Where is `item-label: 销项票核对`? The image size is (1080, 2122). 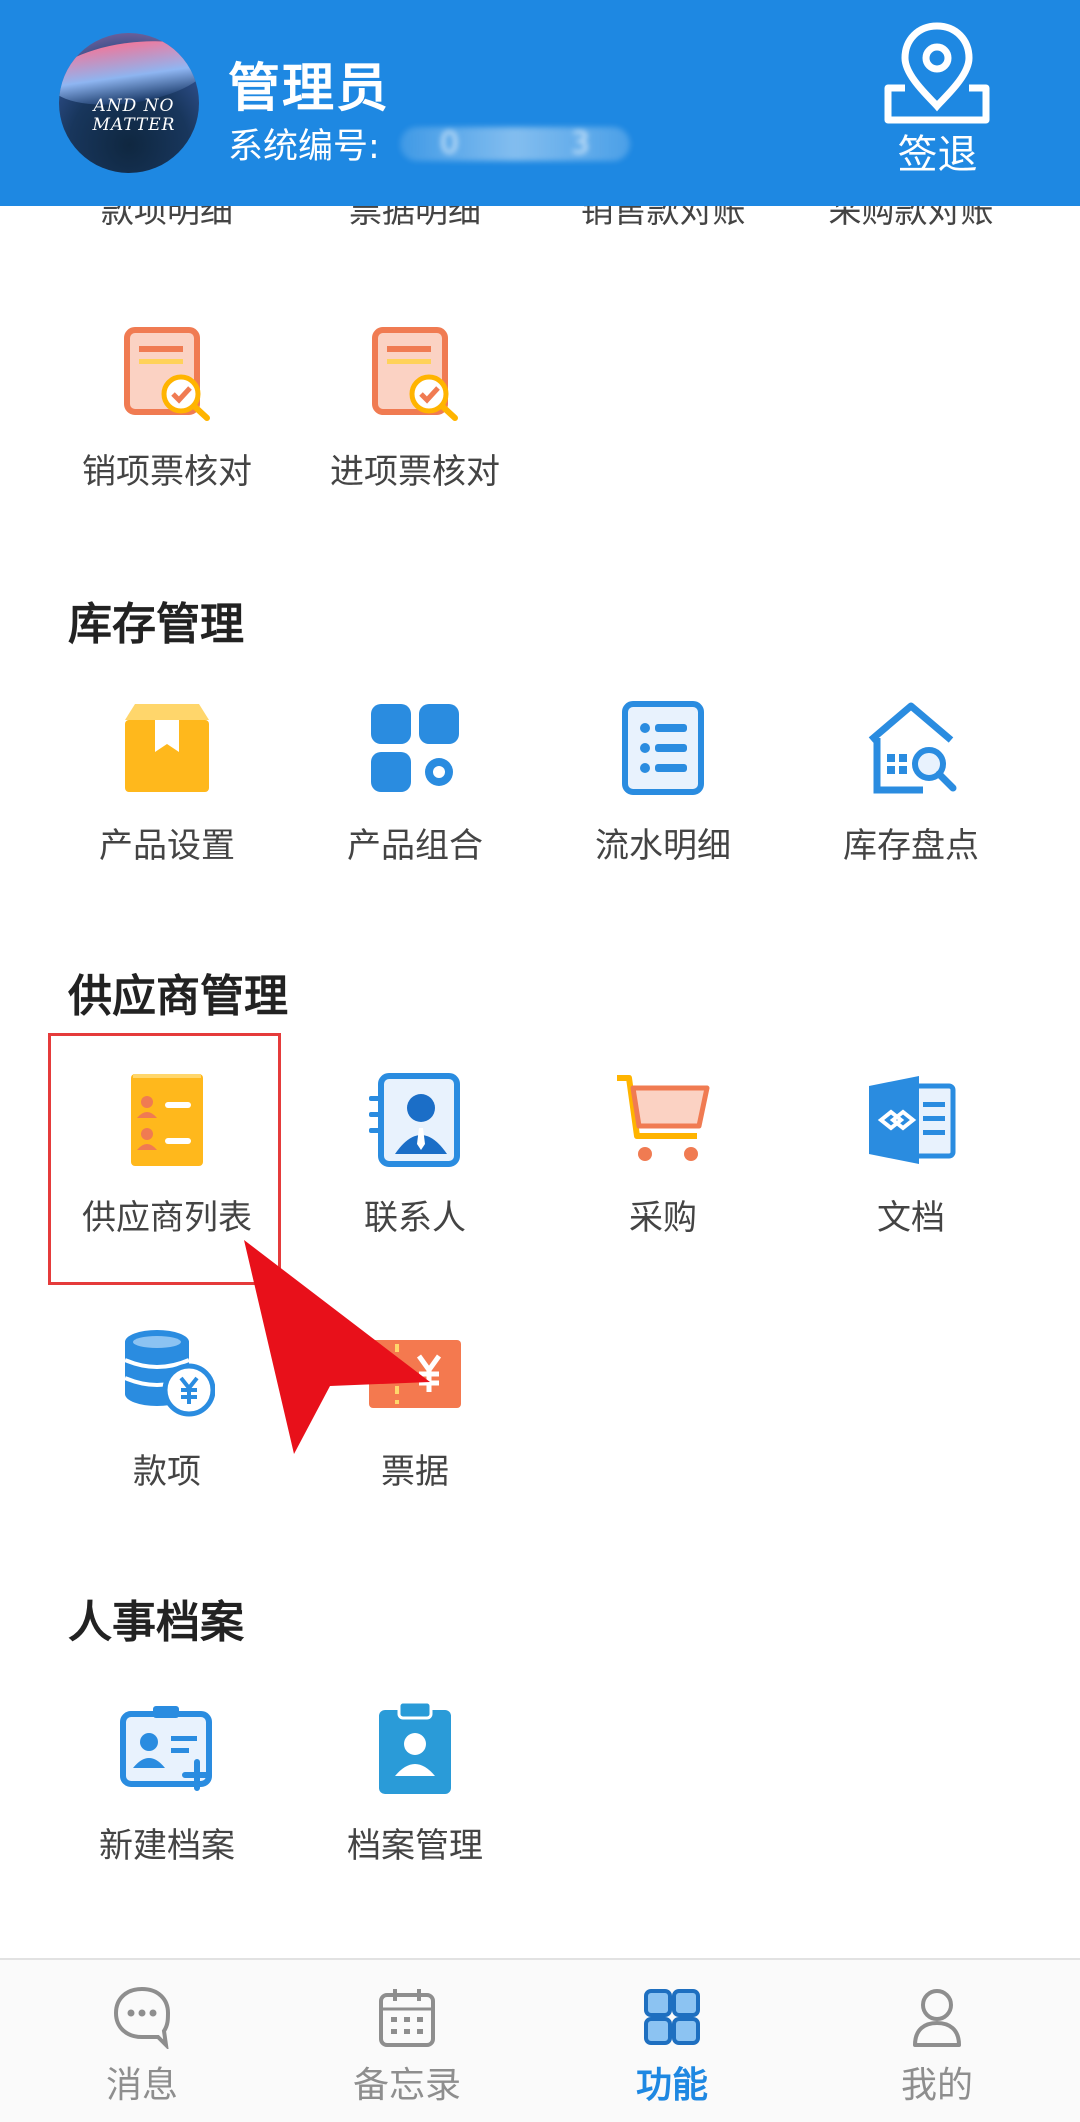 item-label: 销项票核对 is located at coordinates (167, 472).